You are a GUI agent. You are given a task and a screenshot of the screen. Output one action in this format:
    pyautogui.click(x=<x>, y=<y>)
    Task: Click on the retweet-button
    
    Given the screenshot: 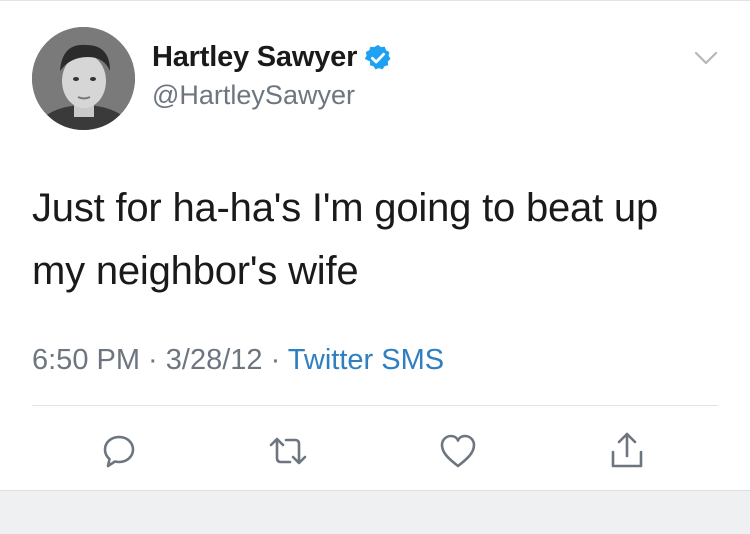 What is the action you would take?
    pyautogui.click(x=288, y=451)
    